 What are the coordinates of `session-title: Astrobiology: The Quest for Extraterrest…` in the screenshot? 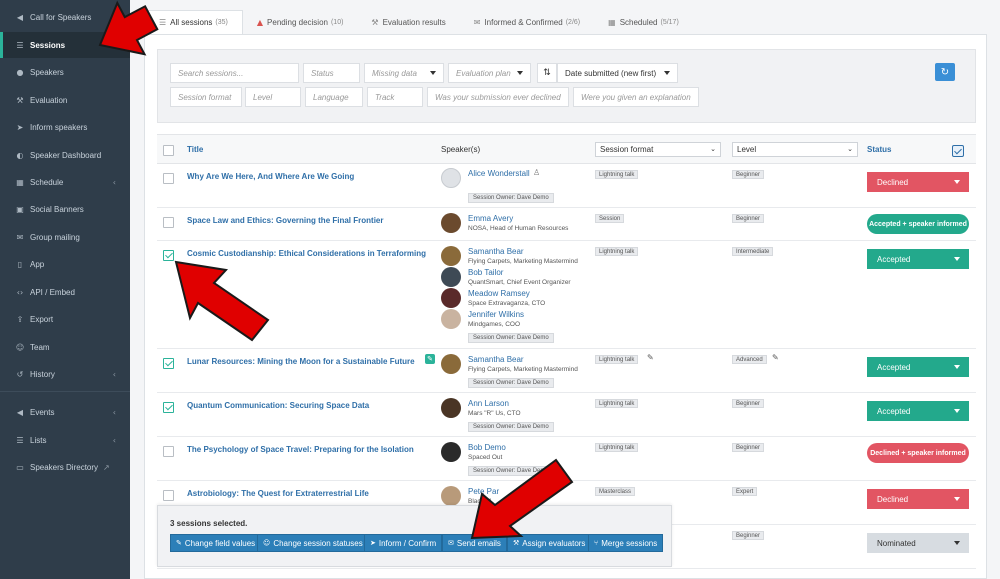 It's located at (278, 493).